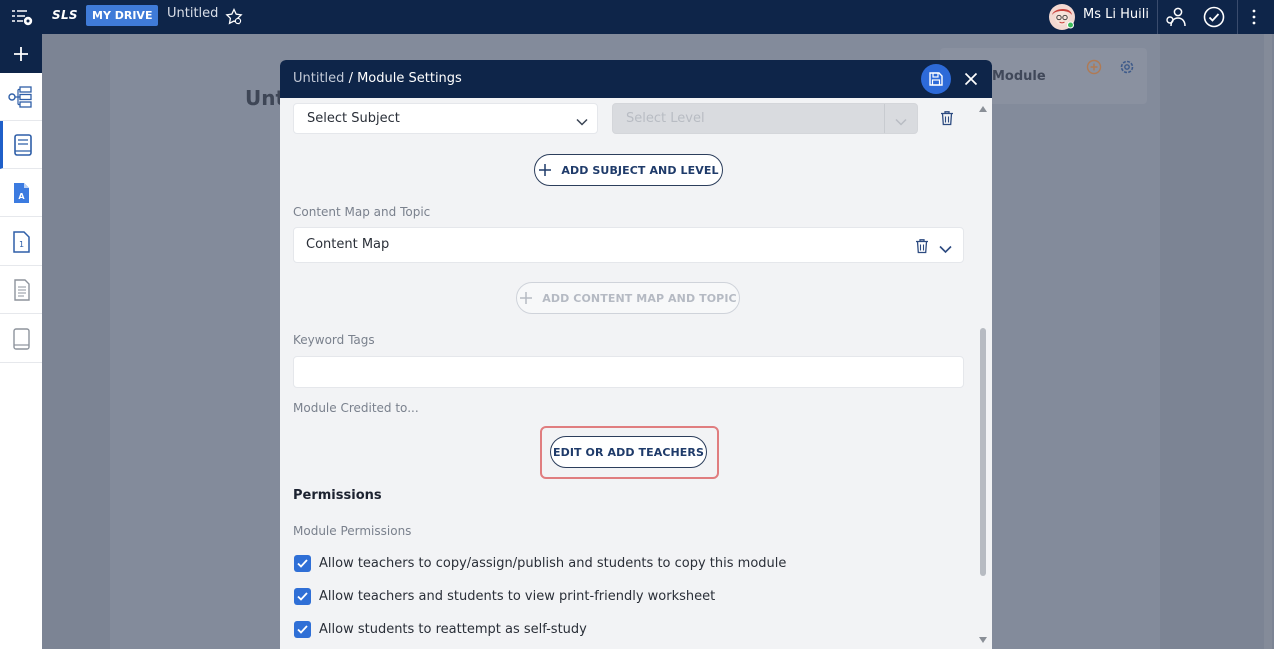 The width and height of the screenshot is (1274, 649). I want to click on sls-logo: SLS, so click(65, 15).